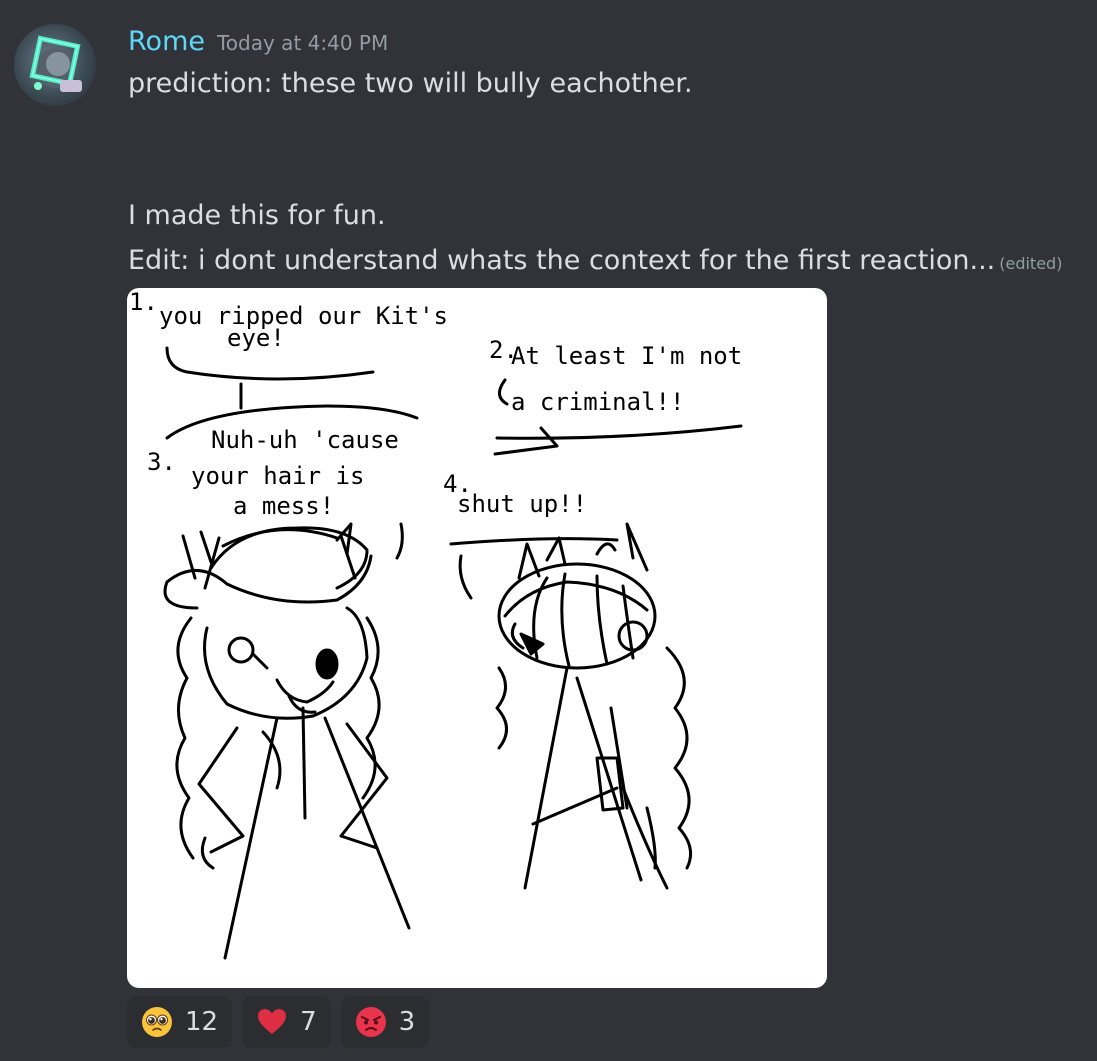 The width and height of the screenshot is (1097, 1061). I want to click on red-heart-emoji, so click(272, 1021).